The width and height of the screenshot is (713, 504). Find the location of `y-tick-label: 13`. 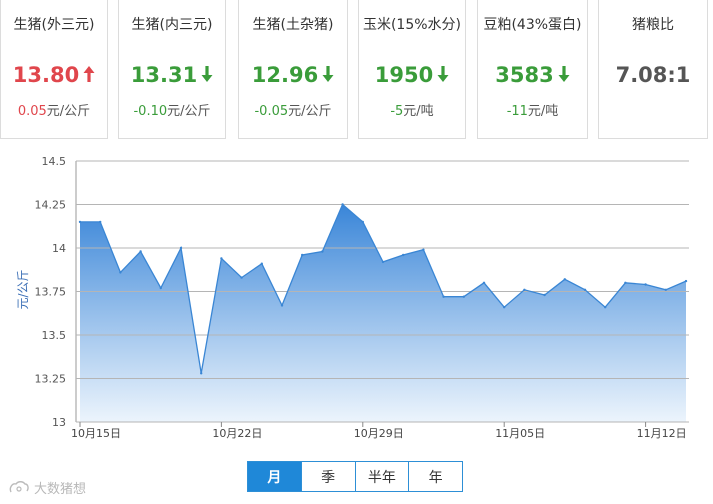

y-tick-label: 13 is located at coordinates (59, 422).